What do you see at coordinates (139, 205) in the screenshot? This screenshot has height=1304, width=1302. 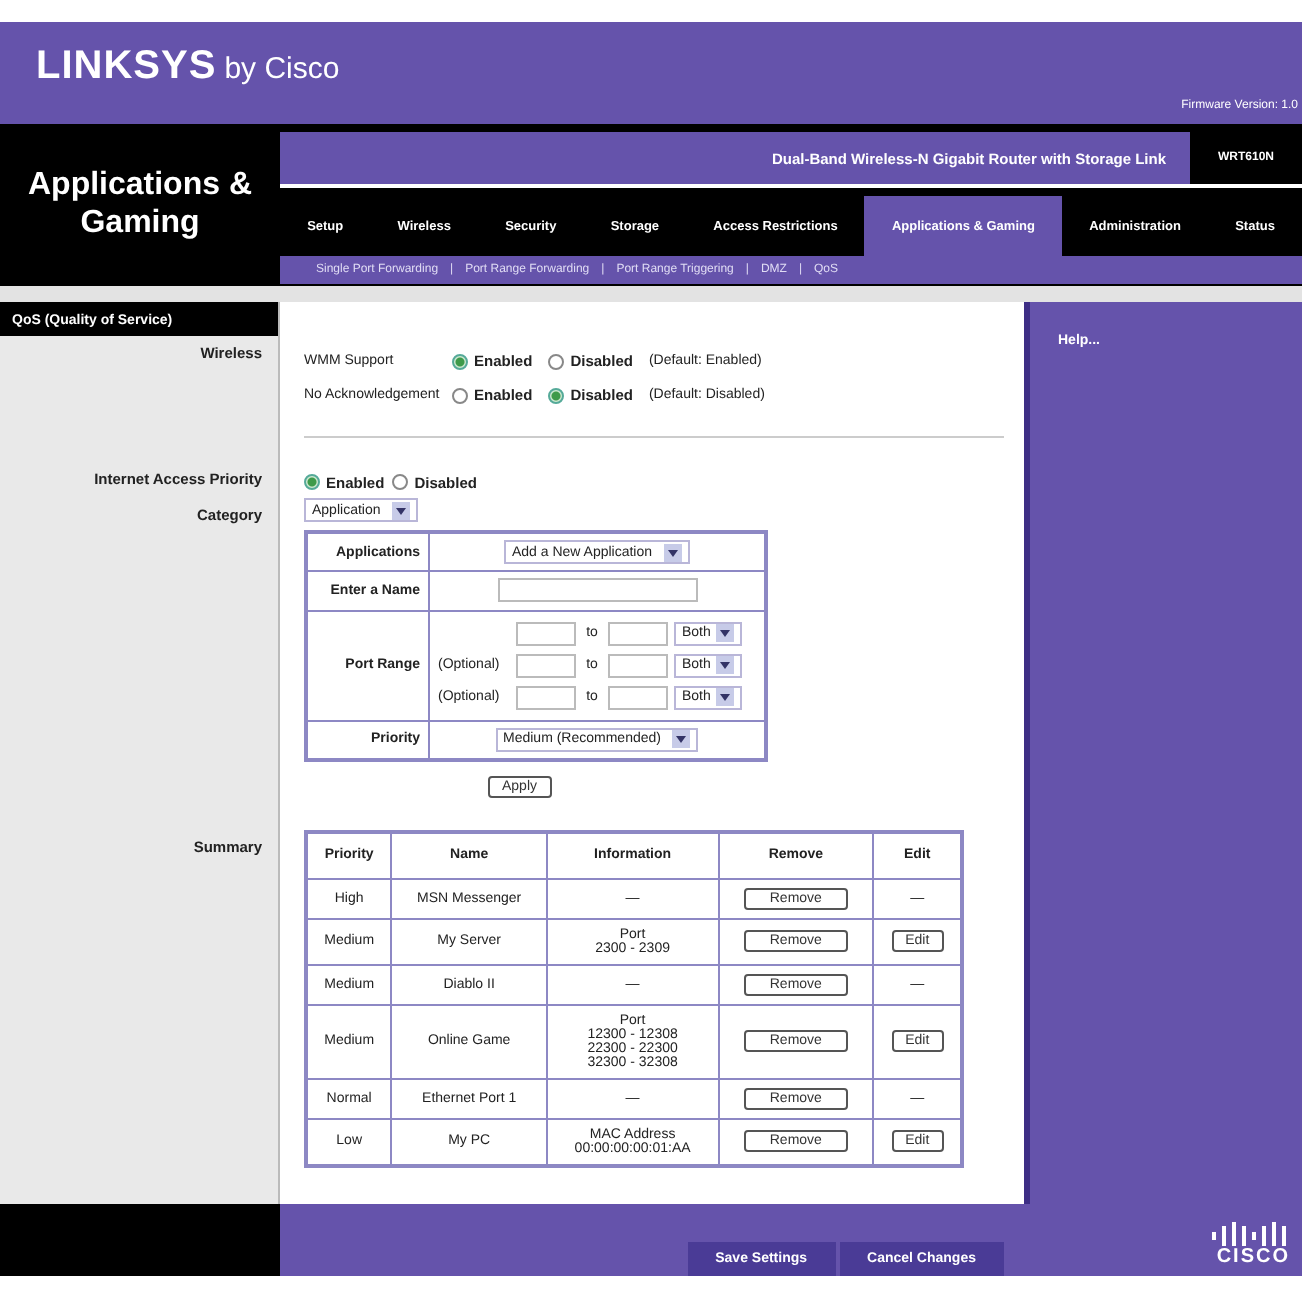 I see `section-title: Applications & Gaming` at bounding box center [139, 205].